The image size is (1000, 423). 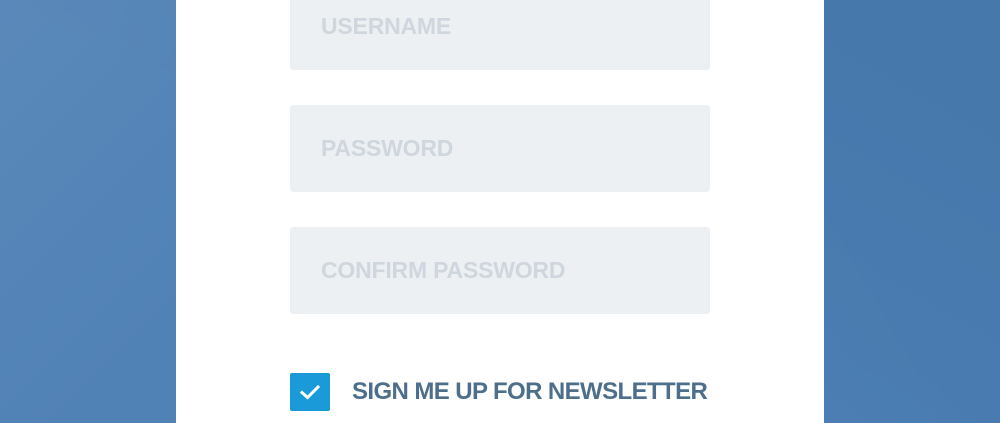 I want to click on check-icon, so click(x=310, y=392).